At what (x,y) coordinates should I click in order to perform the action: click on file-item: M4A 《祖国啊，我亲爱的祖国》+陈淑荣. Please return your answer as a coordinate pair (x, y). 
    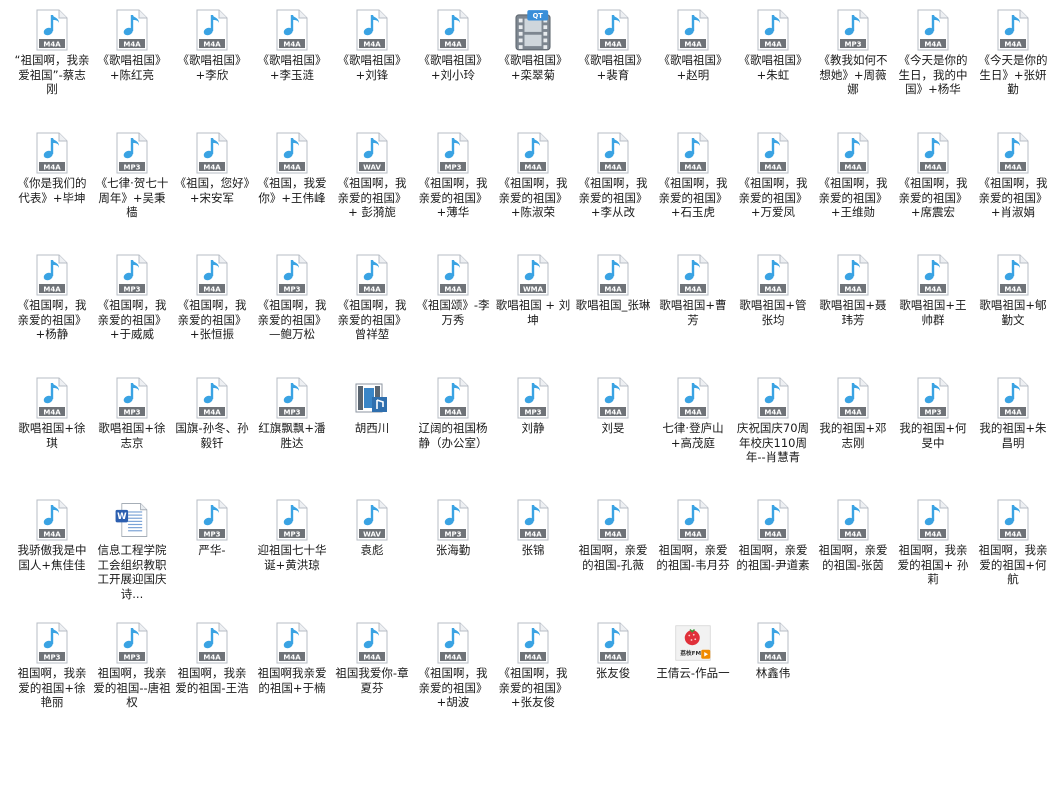
    Looking at the image, I should click on (533, 175).